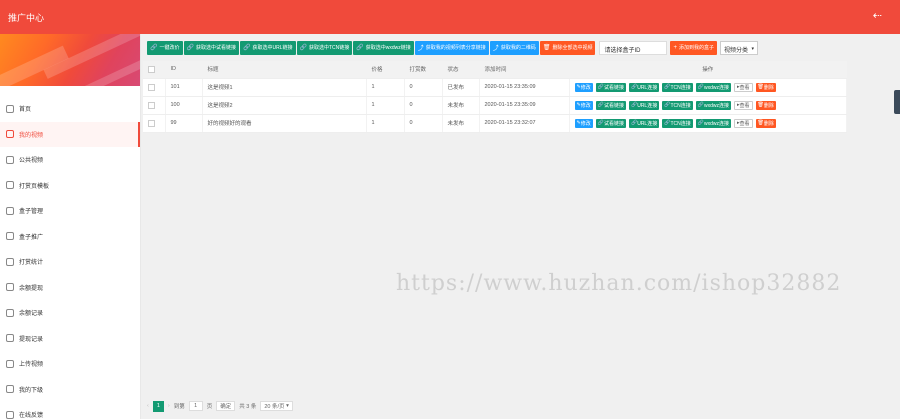 This screenshot has width=900, height=419. Describe the element at coordinates (524, 70) in the screenshot. I see `header-time: 添加时间` at that location.